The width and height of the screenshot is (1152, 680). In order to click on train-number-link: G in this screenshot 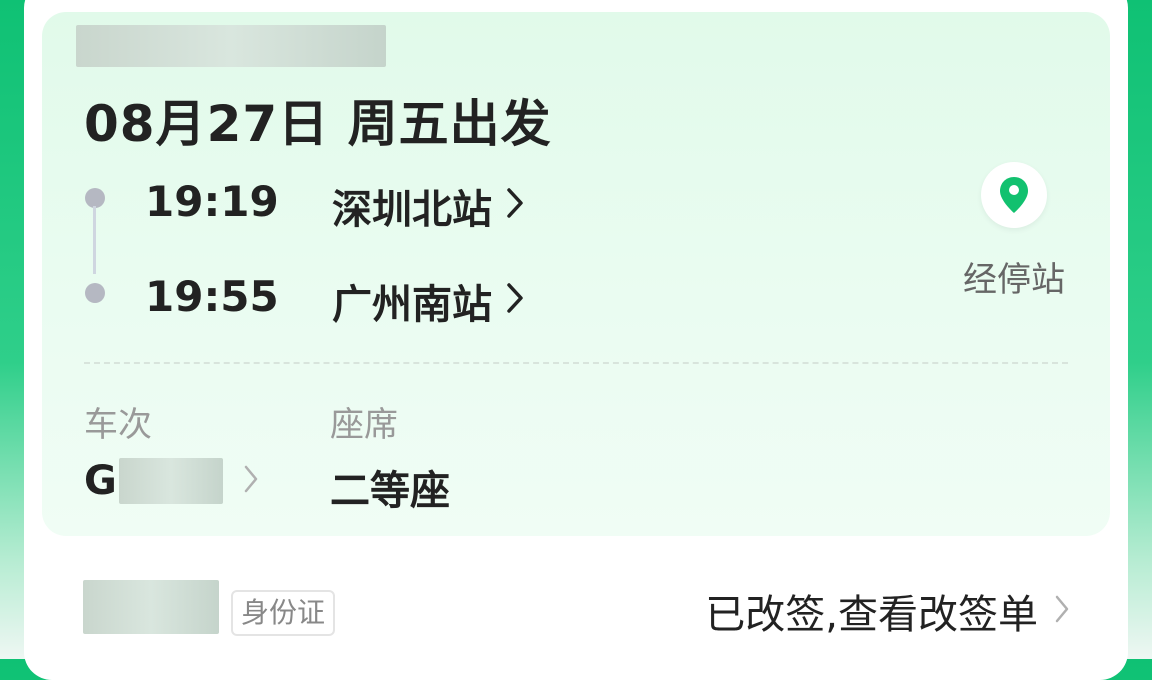, I will do `click(171, 481)`.